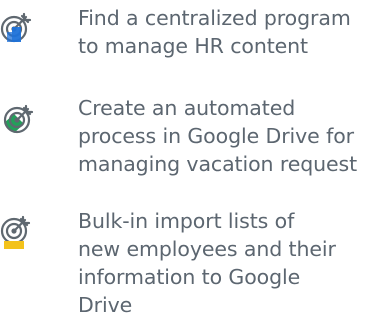  Describe the element at coordinates (207, 249) in the screenshot. I see `goal-line: new employees and their` at that location.